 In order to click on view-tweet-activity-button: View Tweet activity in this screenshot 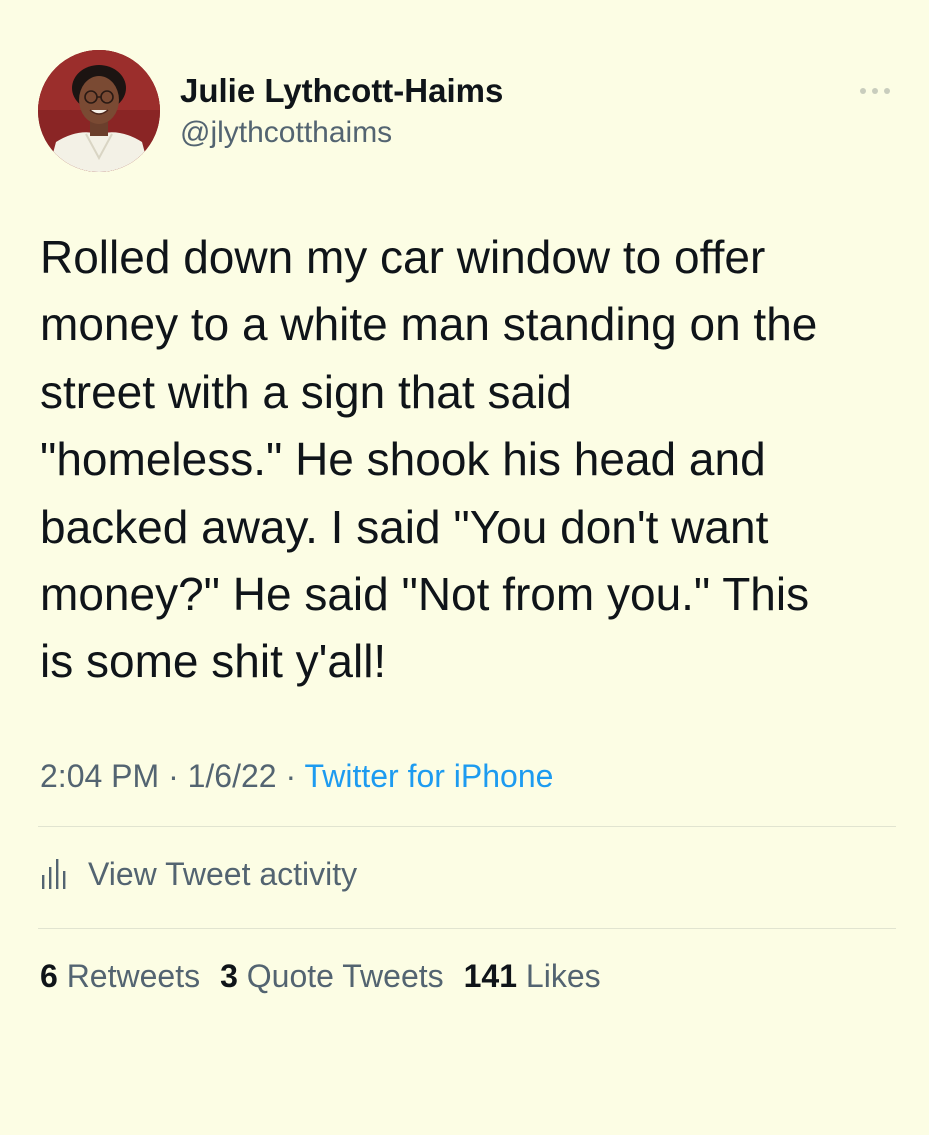, I will do `click(198, 874)`.